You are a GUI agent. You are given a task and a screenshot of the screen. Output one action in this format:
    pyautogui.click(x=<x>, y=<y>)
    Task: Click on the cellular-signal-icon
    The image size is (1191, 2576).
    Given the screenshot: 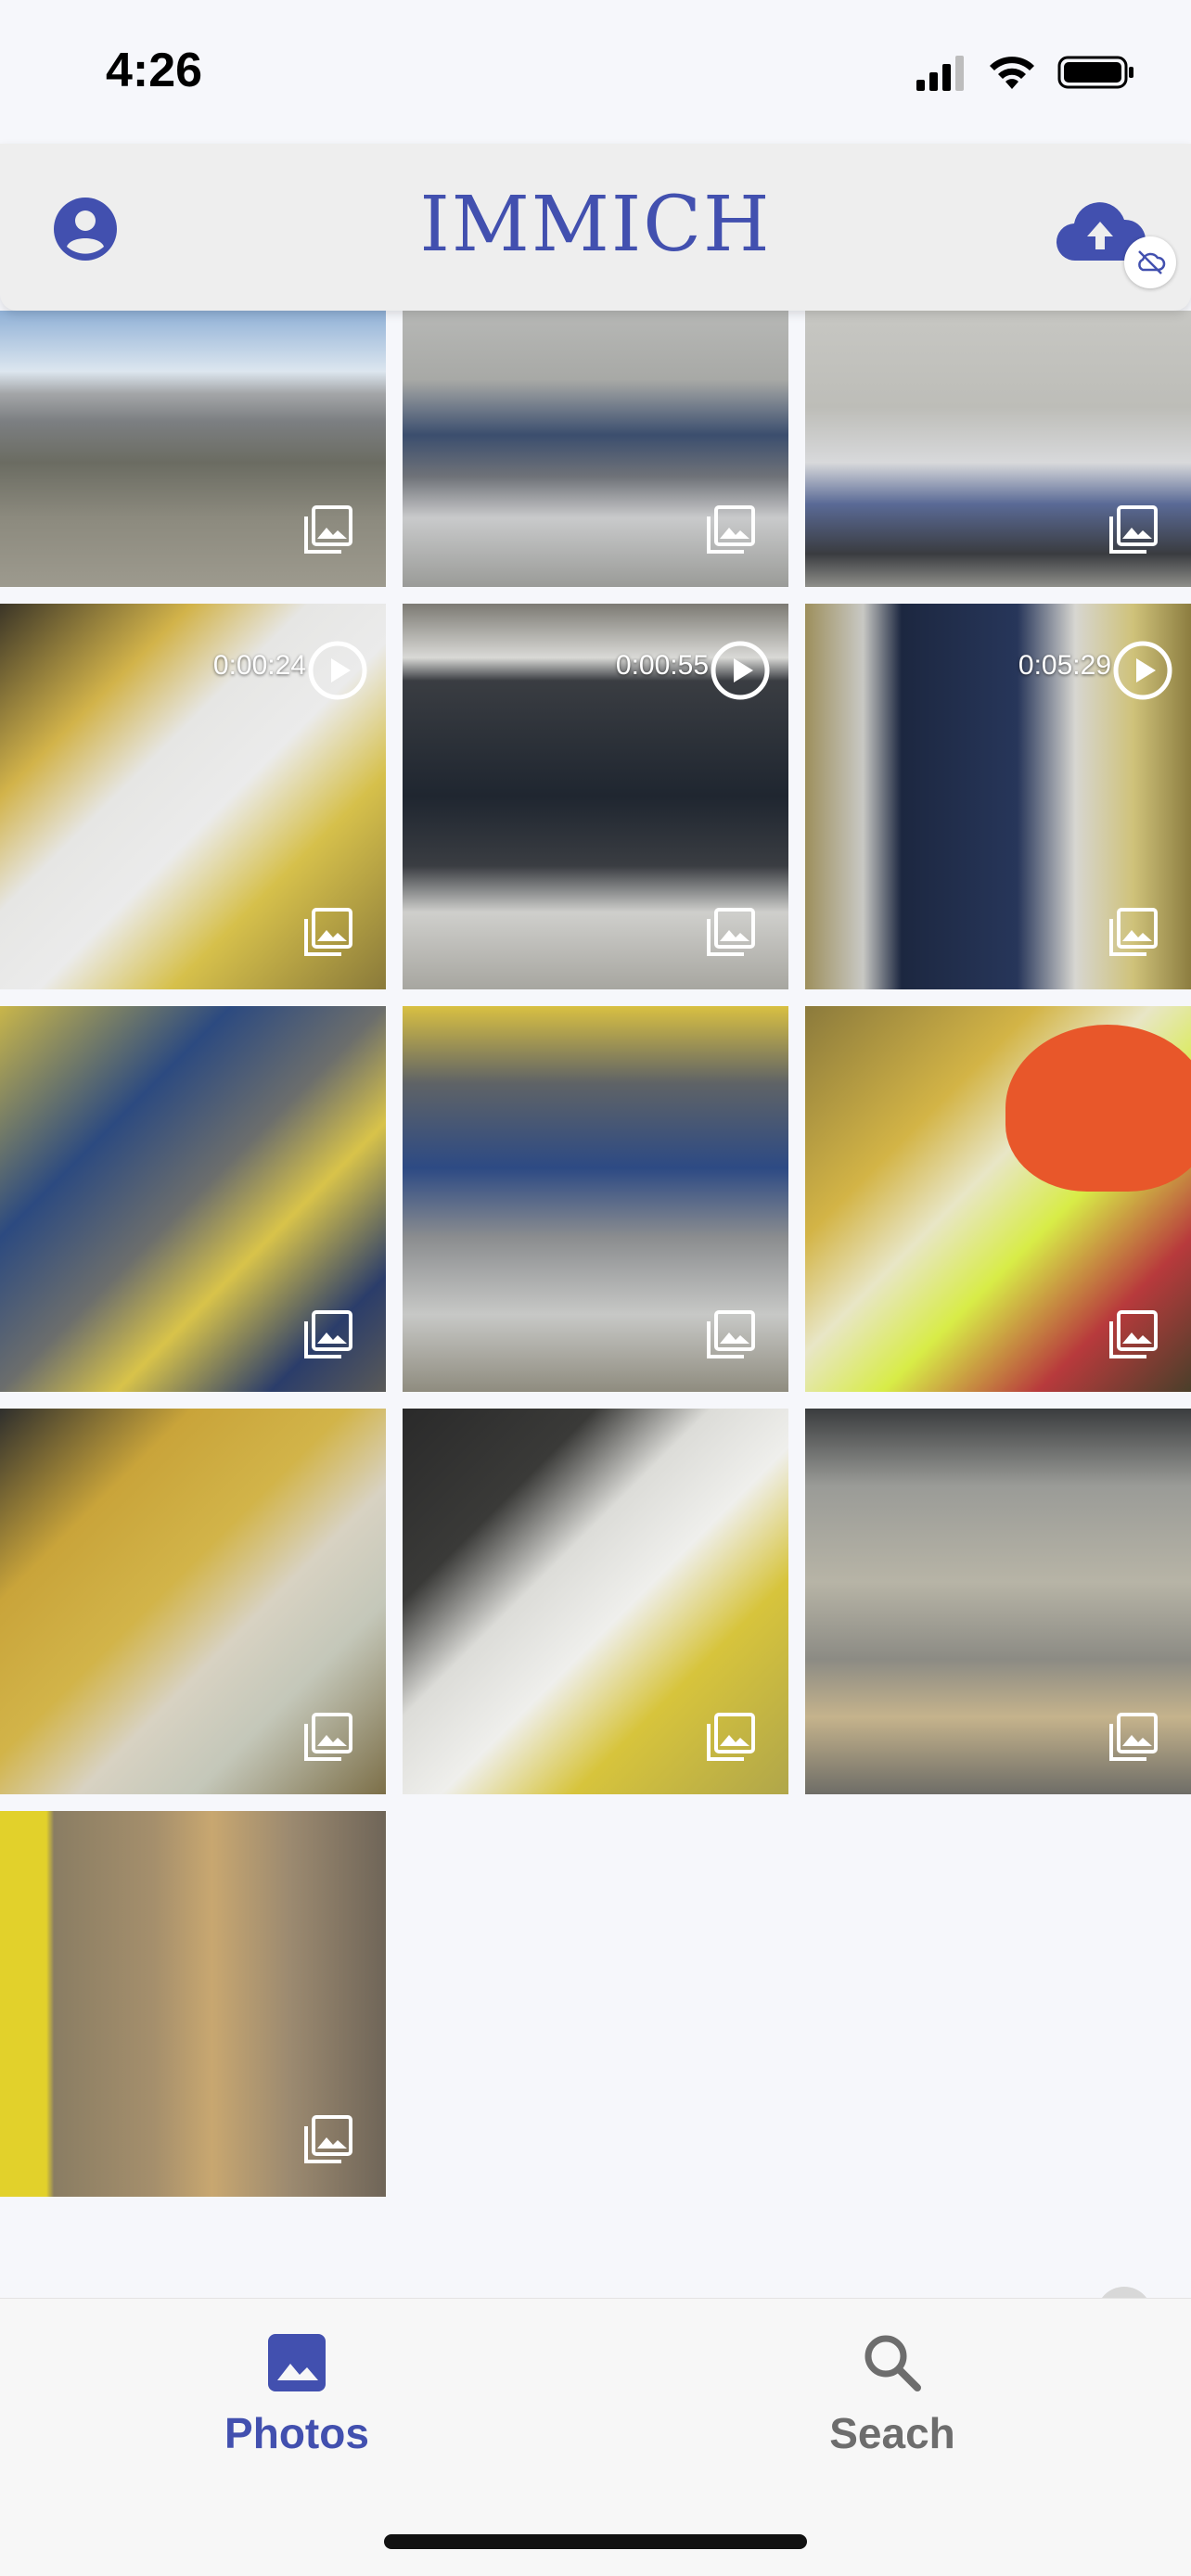 What is the action you would take?
    pyautogui.click(x=940, y=74)
    